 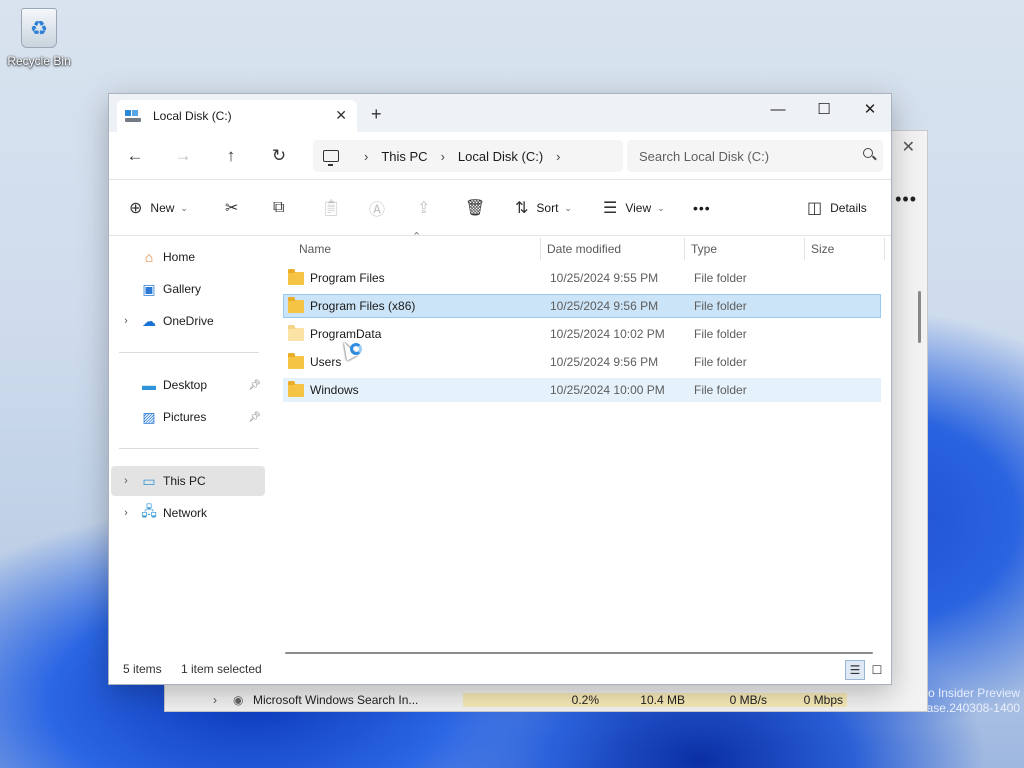 I want to click on breadcrumb-local-disk: Local Disk (C:), so click(x=500, y=156).